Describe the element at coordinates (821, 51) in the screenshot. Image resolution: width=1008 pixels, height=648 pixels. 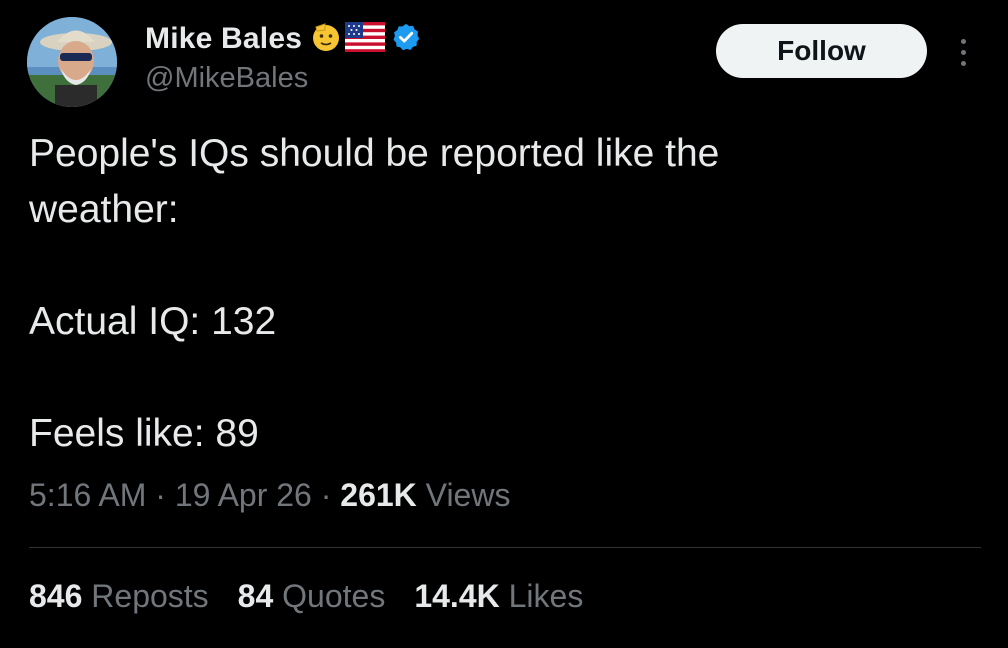
I see `follow-button: Follow` at that location.